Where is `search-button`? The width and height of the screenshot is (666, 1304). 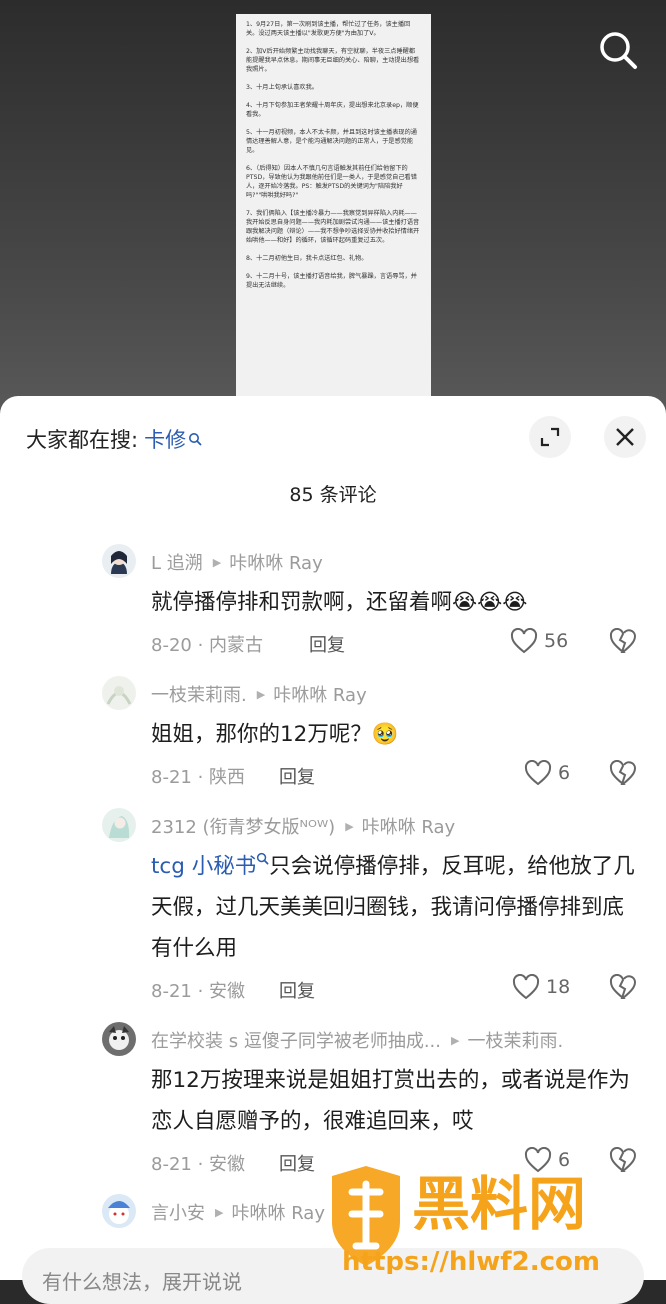
search-button is located at coordinates (618, 50).